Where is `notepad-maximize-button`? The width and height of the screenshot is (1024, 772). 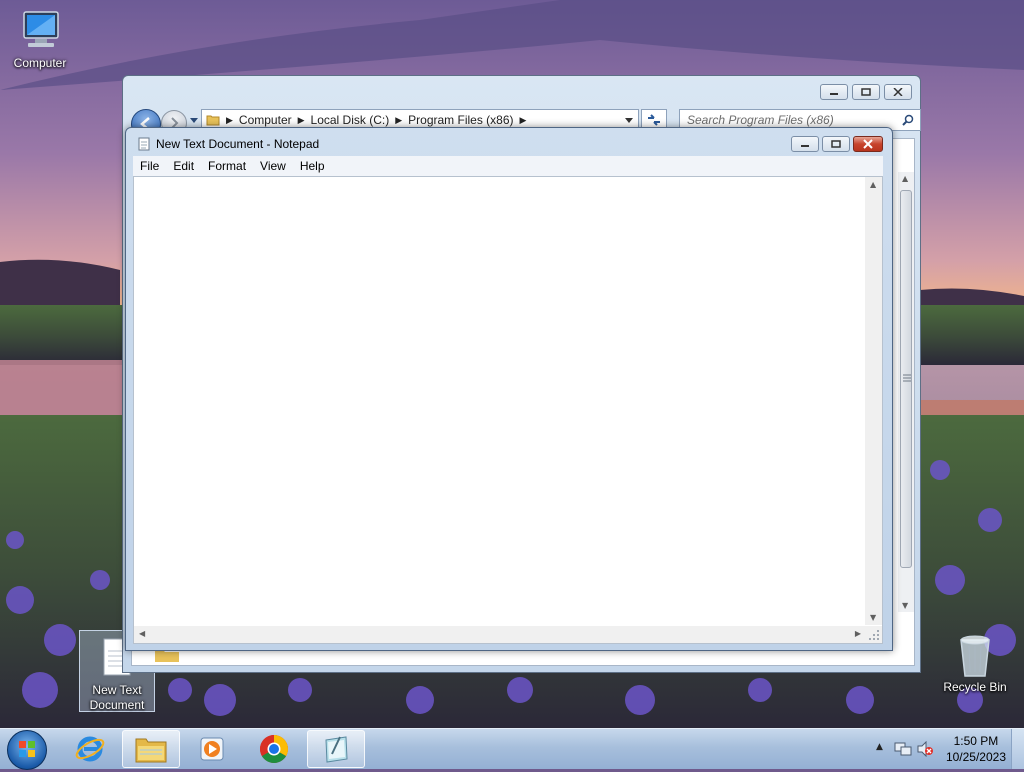
notepad-maximize-button is located at coordinates (836, 144).